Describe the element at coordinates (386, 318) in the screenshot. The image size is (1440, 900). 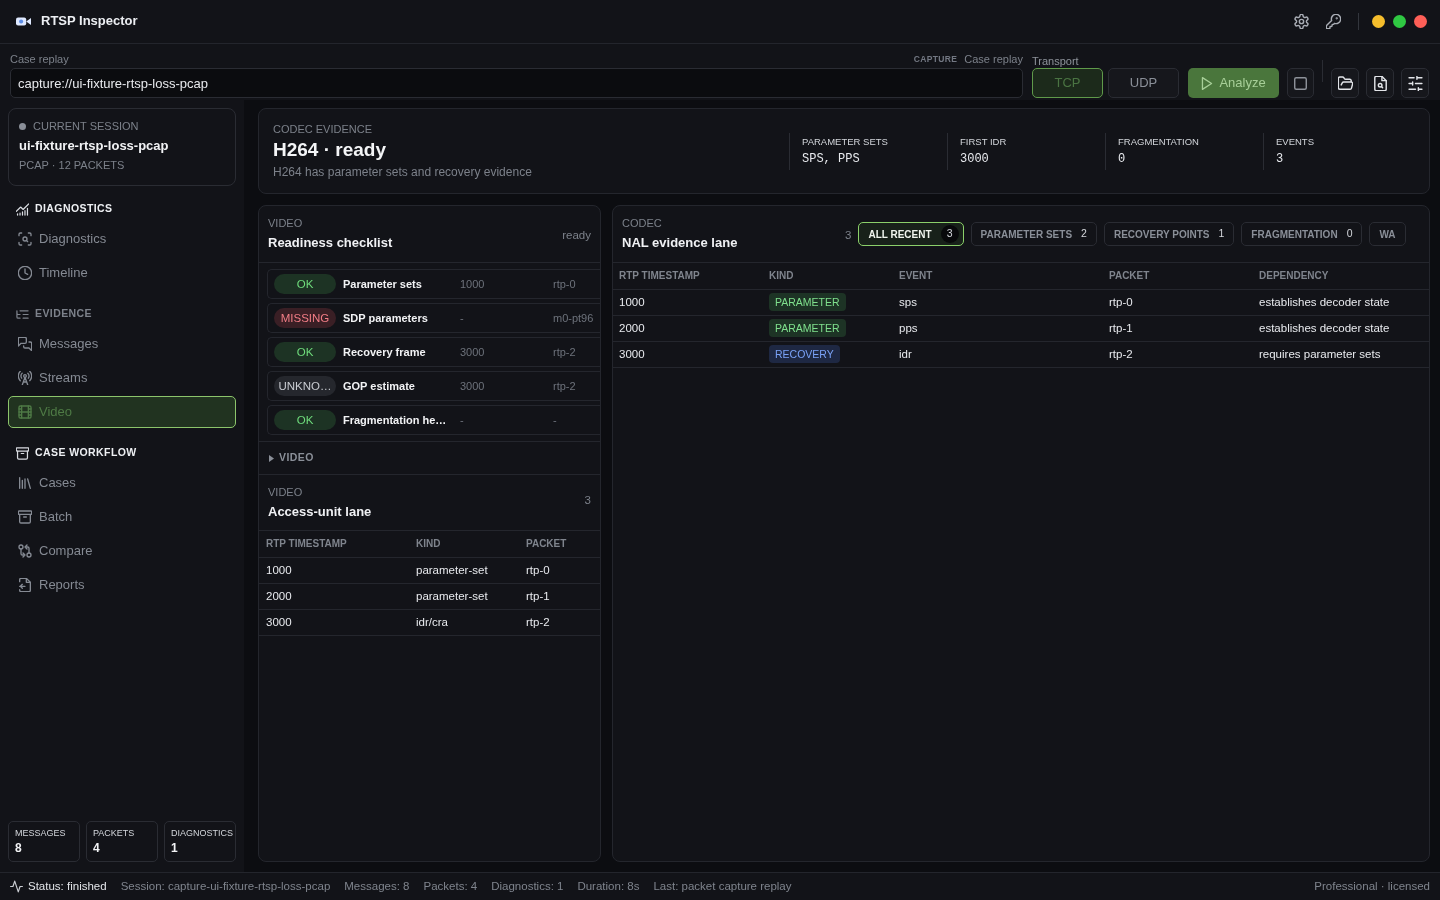
I see `check-label: SDP parameters` at that location.